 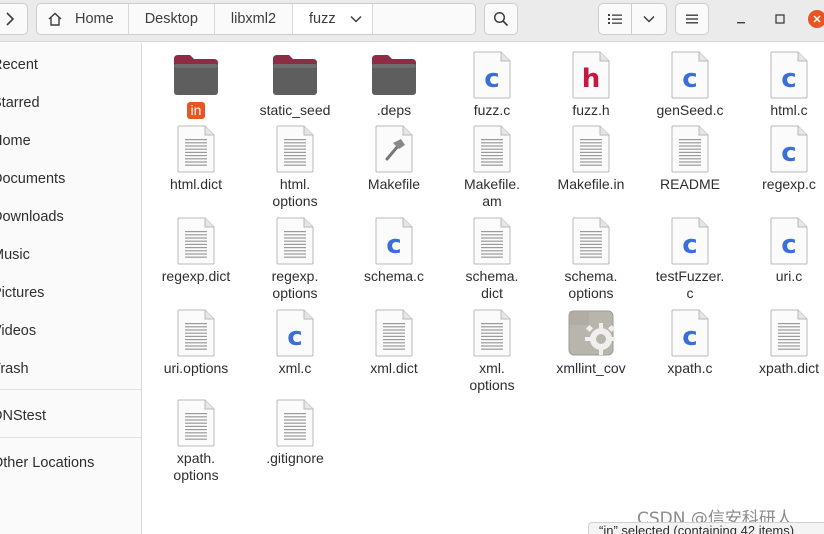 I want to click on breadcrumb-fuzz: fuzz, so click(x=333, y=19).